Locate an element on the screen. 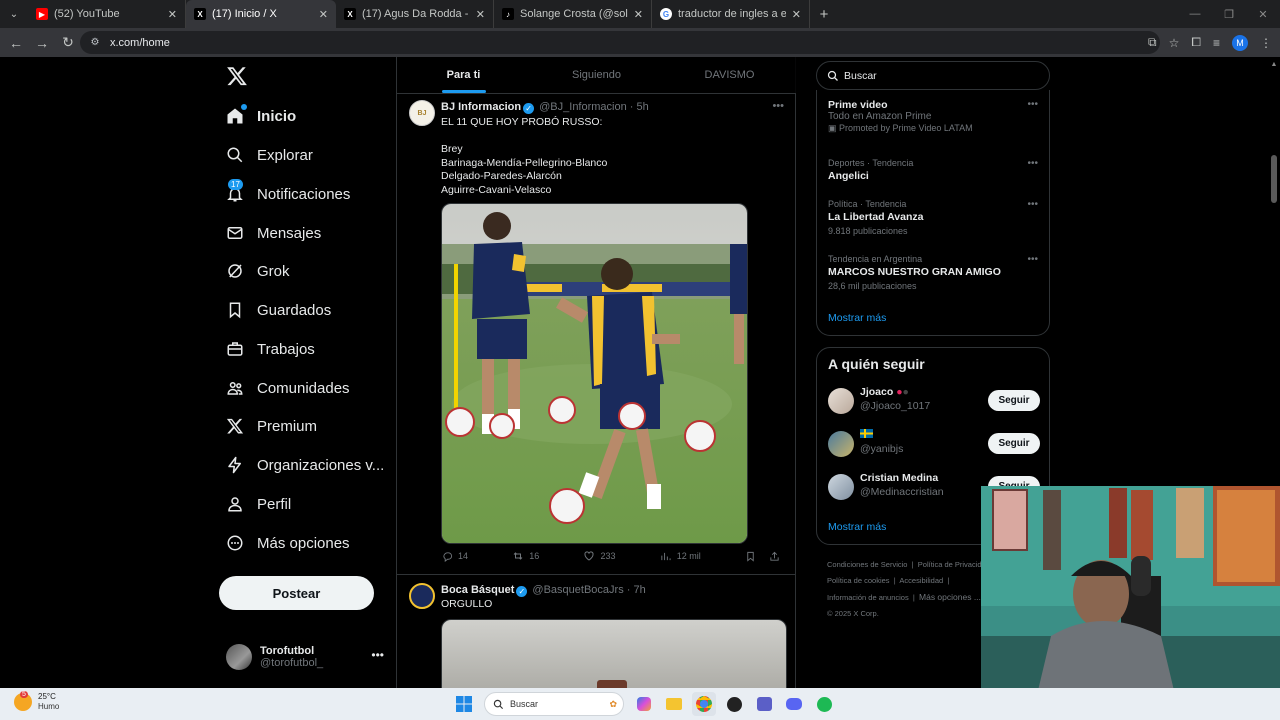 Image resolution: width=1280 pixels, height=720 pixels. reading-list-icon: ≡ is located at coordinates (1216, 43).